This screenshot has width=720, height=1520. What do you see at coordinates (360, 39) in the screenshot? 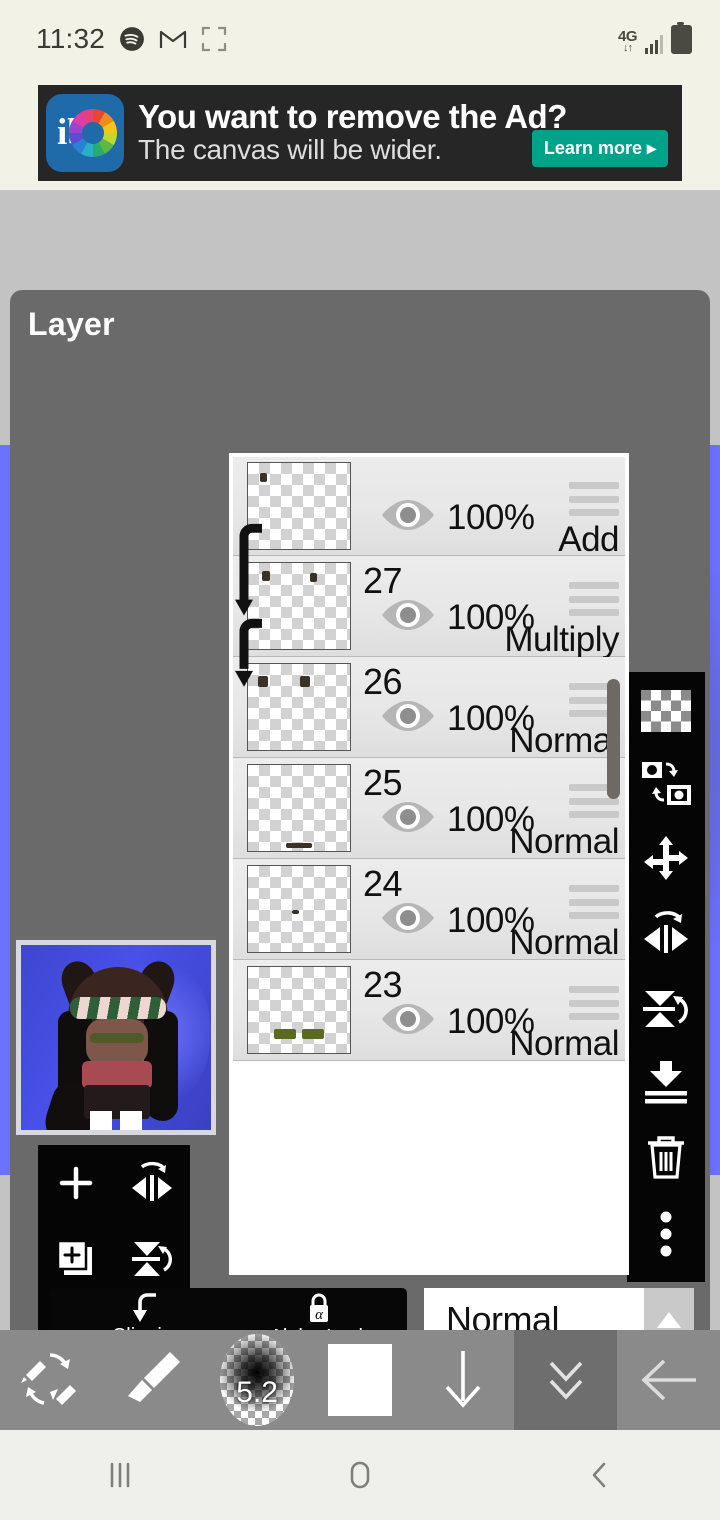
I see `status-bar: 11:32 4G ↓↑` at bounding box center [360, 39].